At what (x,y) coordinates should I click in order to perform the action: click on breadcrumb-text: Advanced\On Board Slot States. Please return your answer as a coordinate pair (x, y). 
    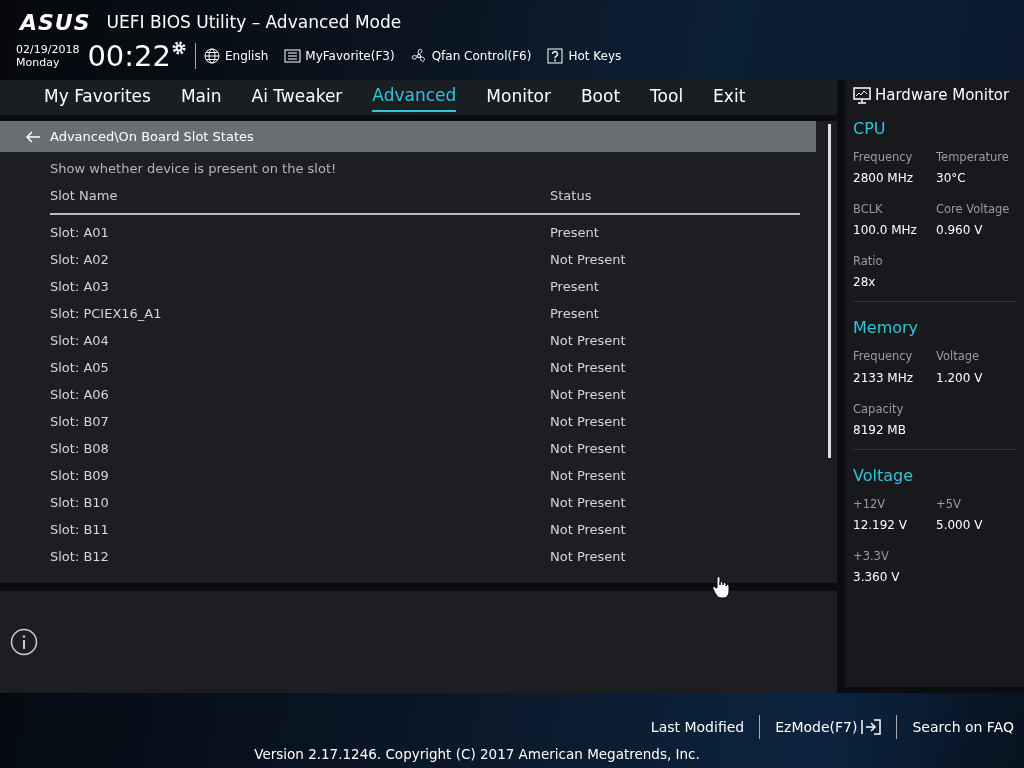
    Looking at the image, I should click on (152, 136).